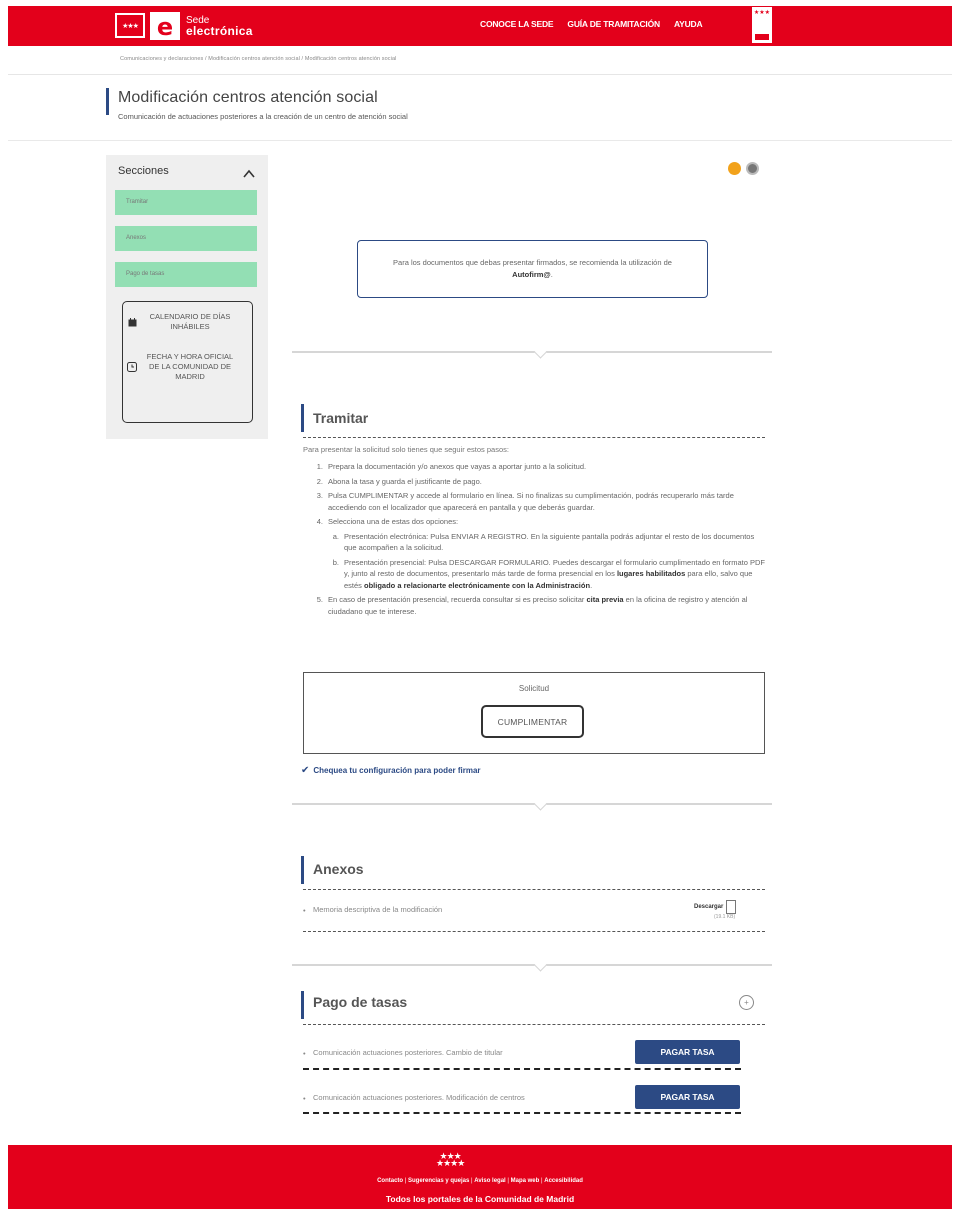 This screenshot has width=960, height=1209. I want to click on solicitud-box: Solicitud CUMPLIMENTAR, so click(534, 713).